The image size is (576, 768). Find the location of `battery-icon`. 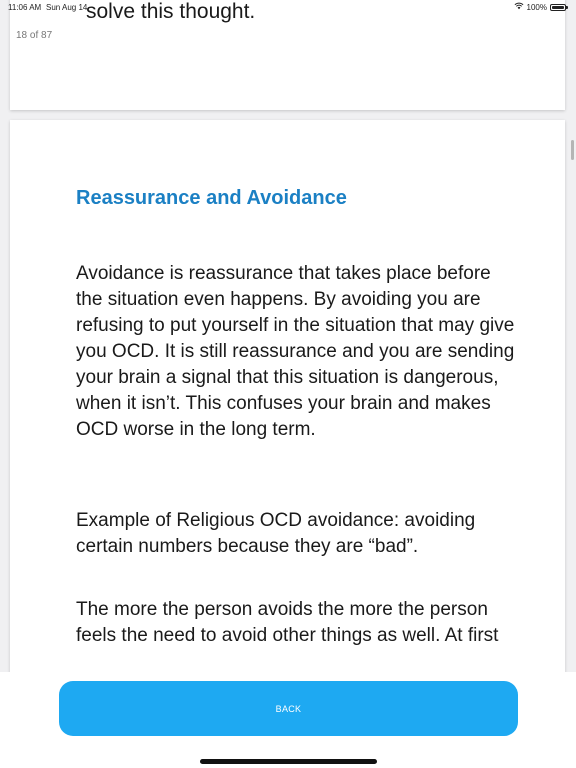

battery-icon is located at coordinates (559, 7).